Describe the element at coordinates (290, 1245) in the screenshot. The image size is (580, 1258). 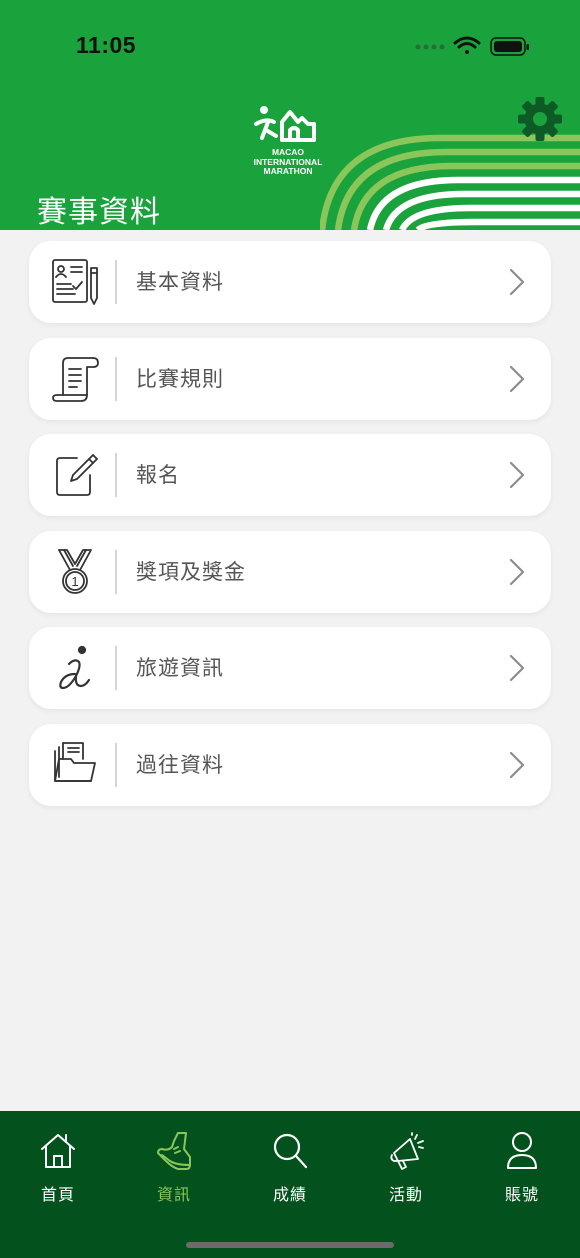
I see `home-indicator` at that location.